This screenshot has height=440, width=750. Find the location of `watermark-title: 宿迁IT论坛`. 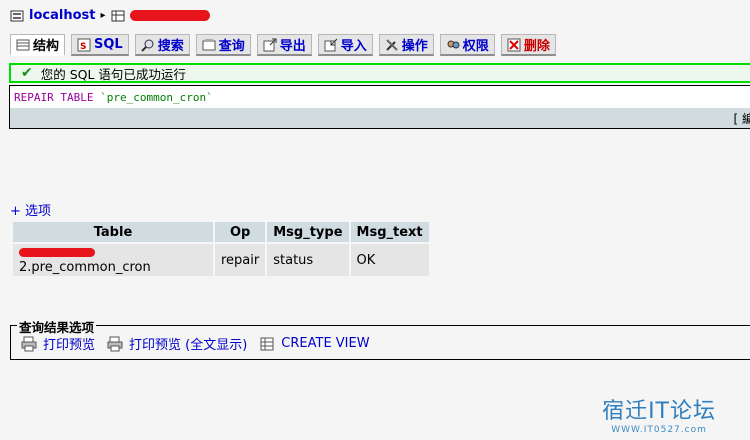

watermark-title: 宿迁IT论坛 is located at coordinates (659, 411).